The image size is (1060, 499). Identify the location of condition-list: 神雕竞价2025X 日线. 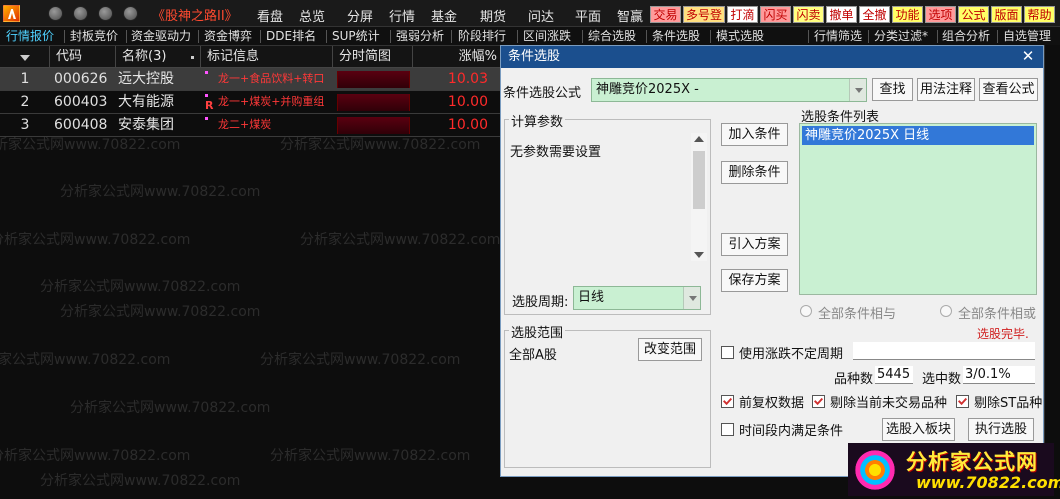
(918, 209).